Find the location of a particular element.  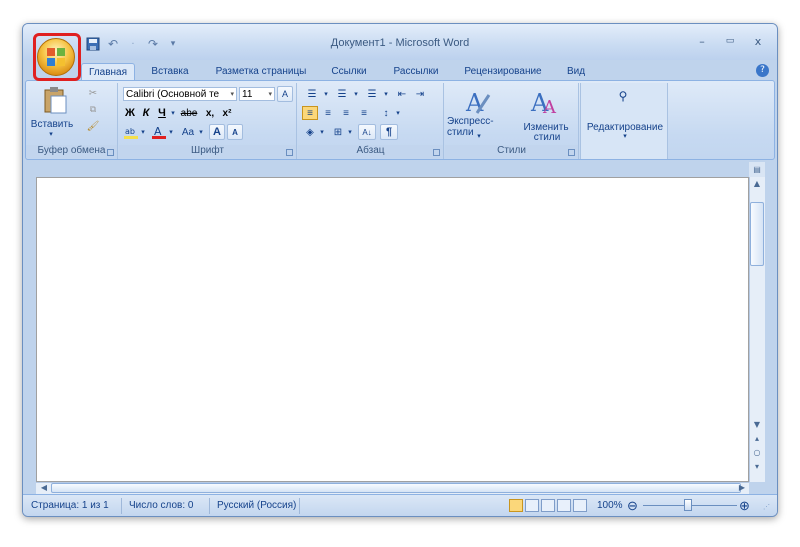

format-painter-icon: 🖌 is located at coordinates (93, 126).